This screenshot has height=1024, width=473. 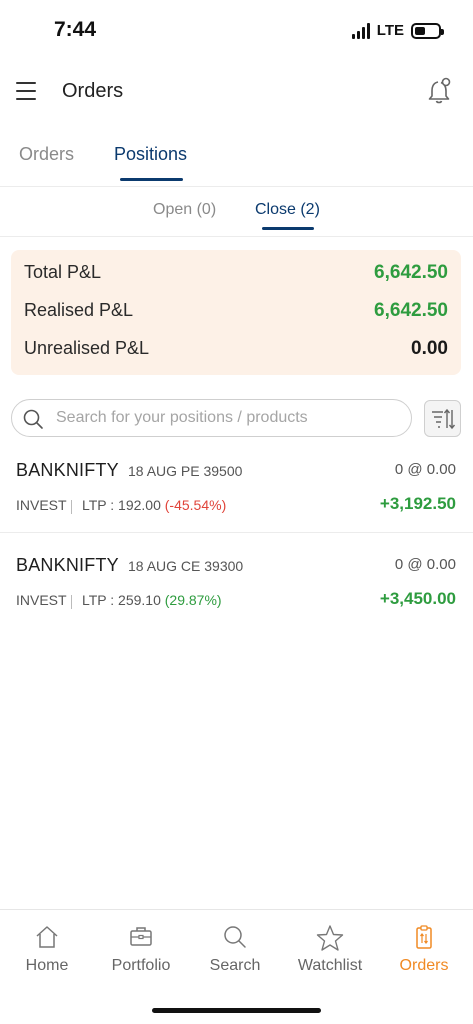 What do you see at coordinates (87, 348) in the screenshot?
I see `unrealised-pnl-label: Unrealised P&L` at bounding box center [87, 348].